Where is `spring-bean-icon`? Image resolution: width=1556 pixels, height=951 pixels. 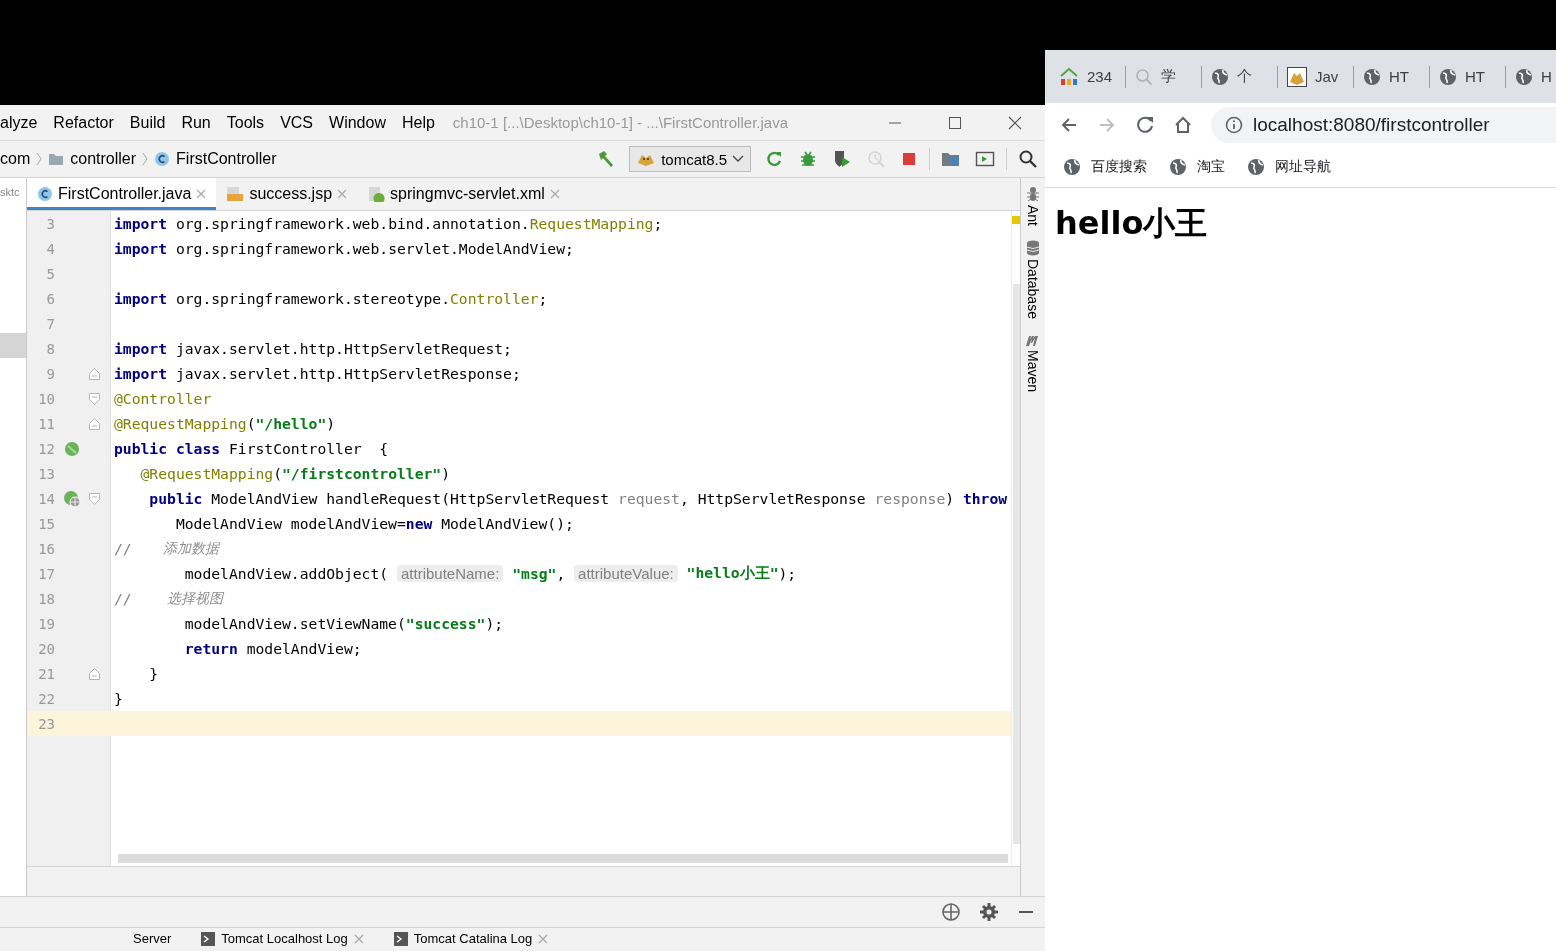 spring-bean-icon is located at coordinates (72, 448).